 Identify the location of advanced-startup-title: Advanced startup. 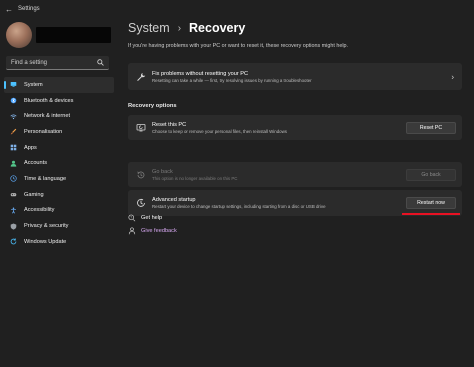
(174, 200).